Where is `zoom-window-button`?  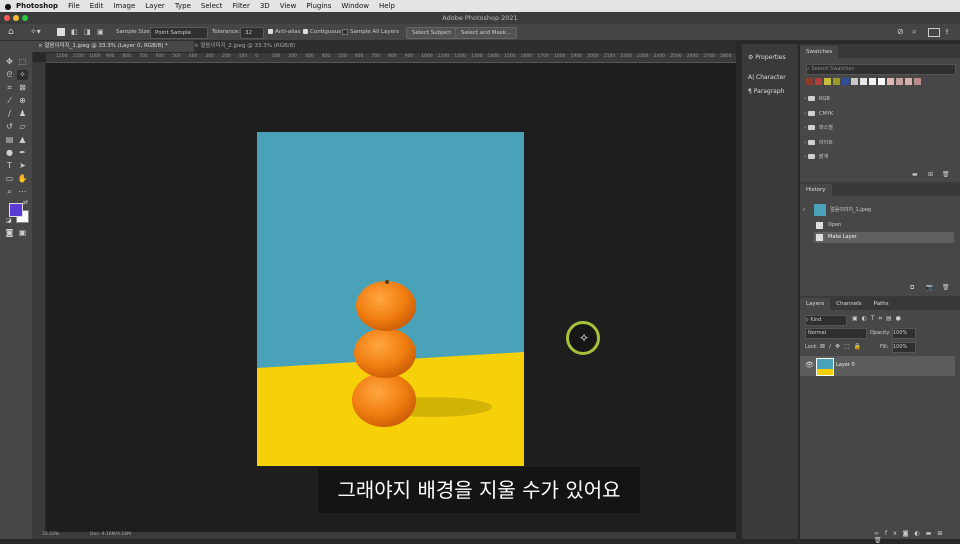
zoom-window-button is located at coordinates (25, 18).